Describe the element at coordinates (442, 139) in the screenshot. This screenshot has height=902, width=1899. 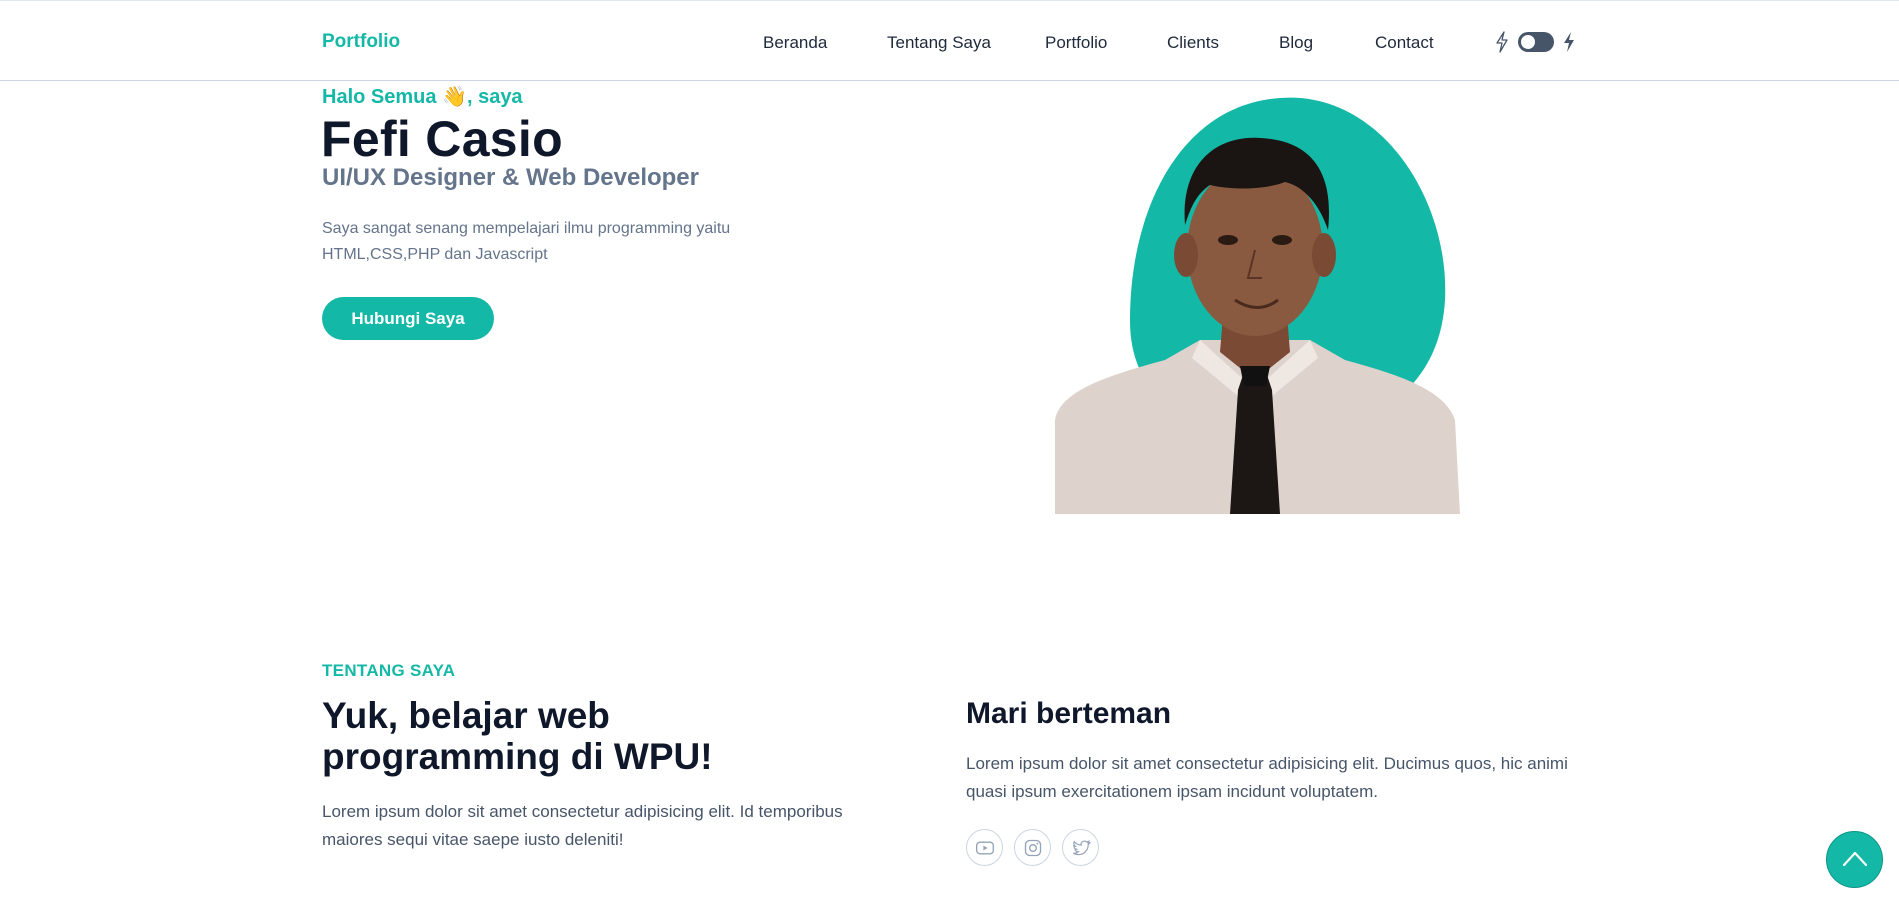
I see `hero-name: Fefi Casio` at that location.